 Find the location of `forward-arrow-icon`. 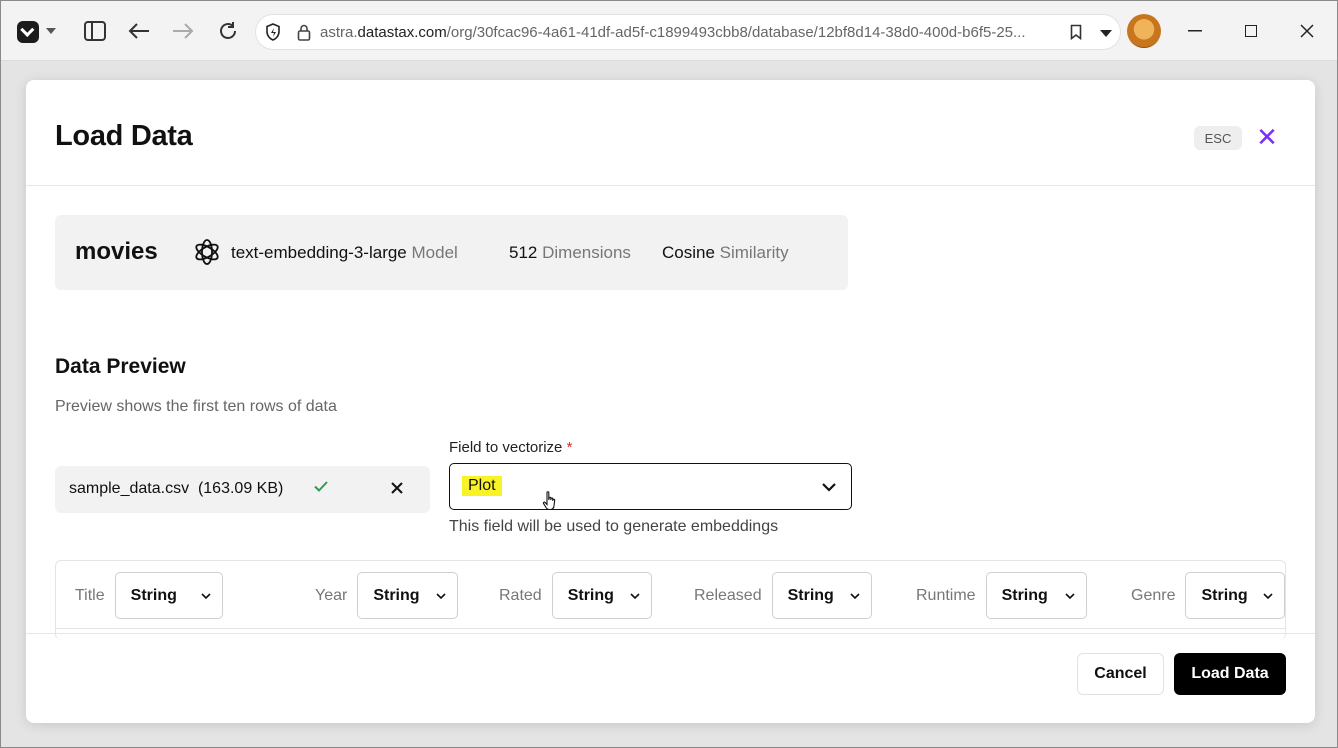

forward-arrow-icon is located at coordinates (183, 31).